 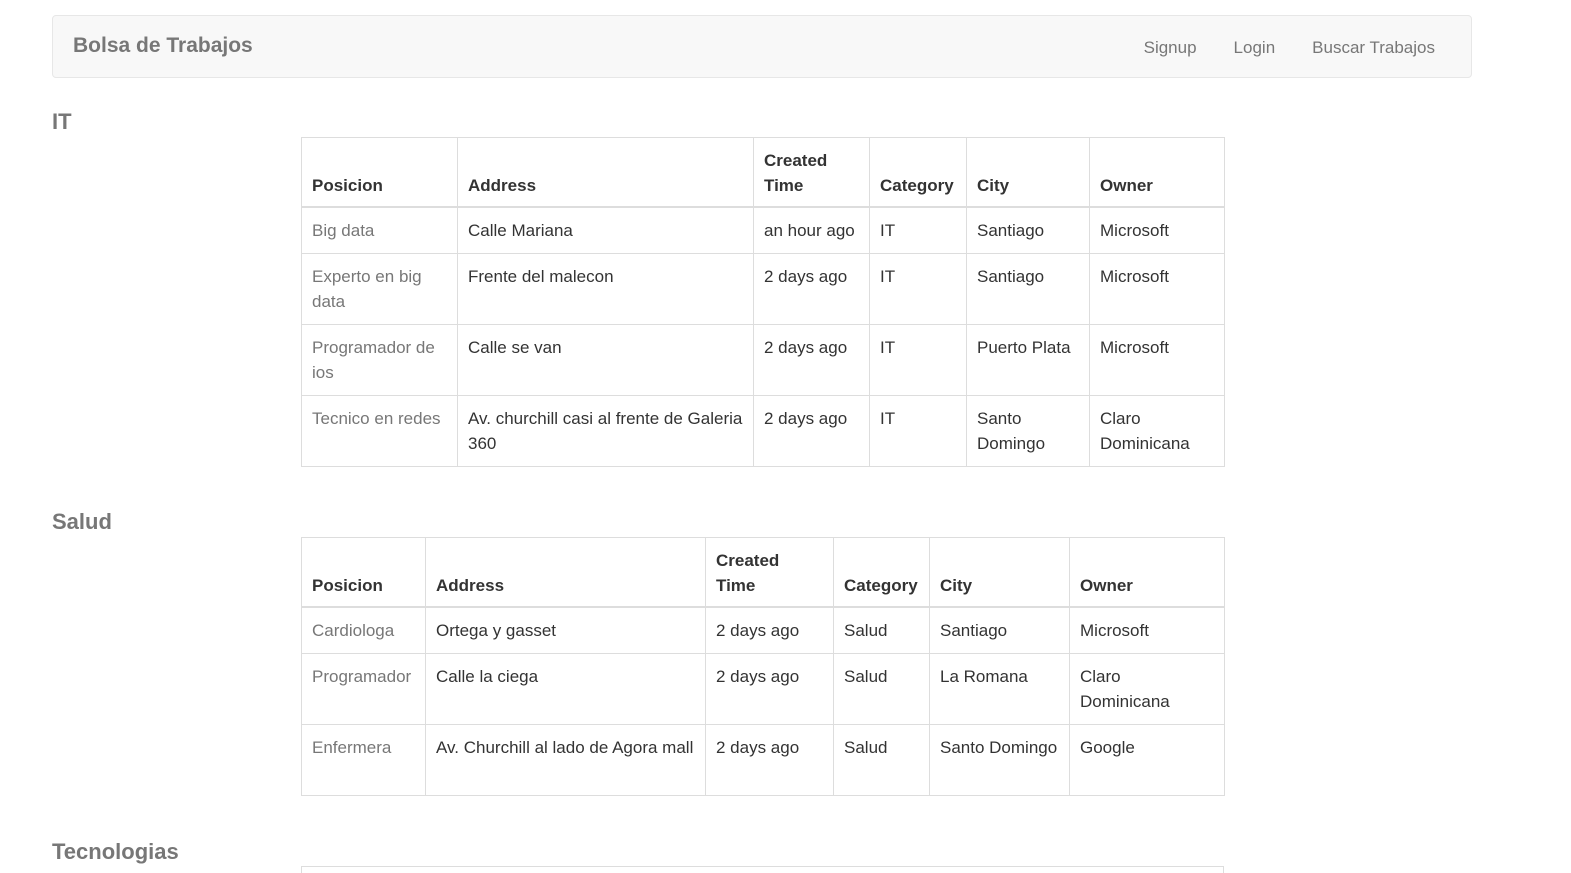 What do you see at coordinates (163, 46) in the screenshot?
I see `brand-link: Bolsa de Trabajos` at bounding box center [163, 46].